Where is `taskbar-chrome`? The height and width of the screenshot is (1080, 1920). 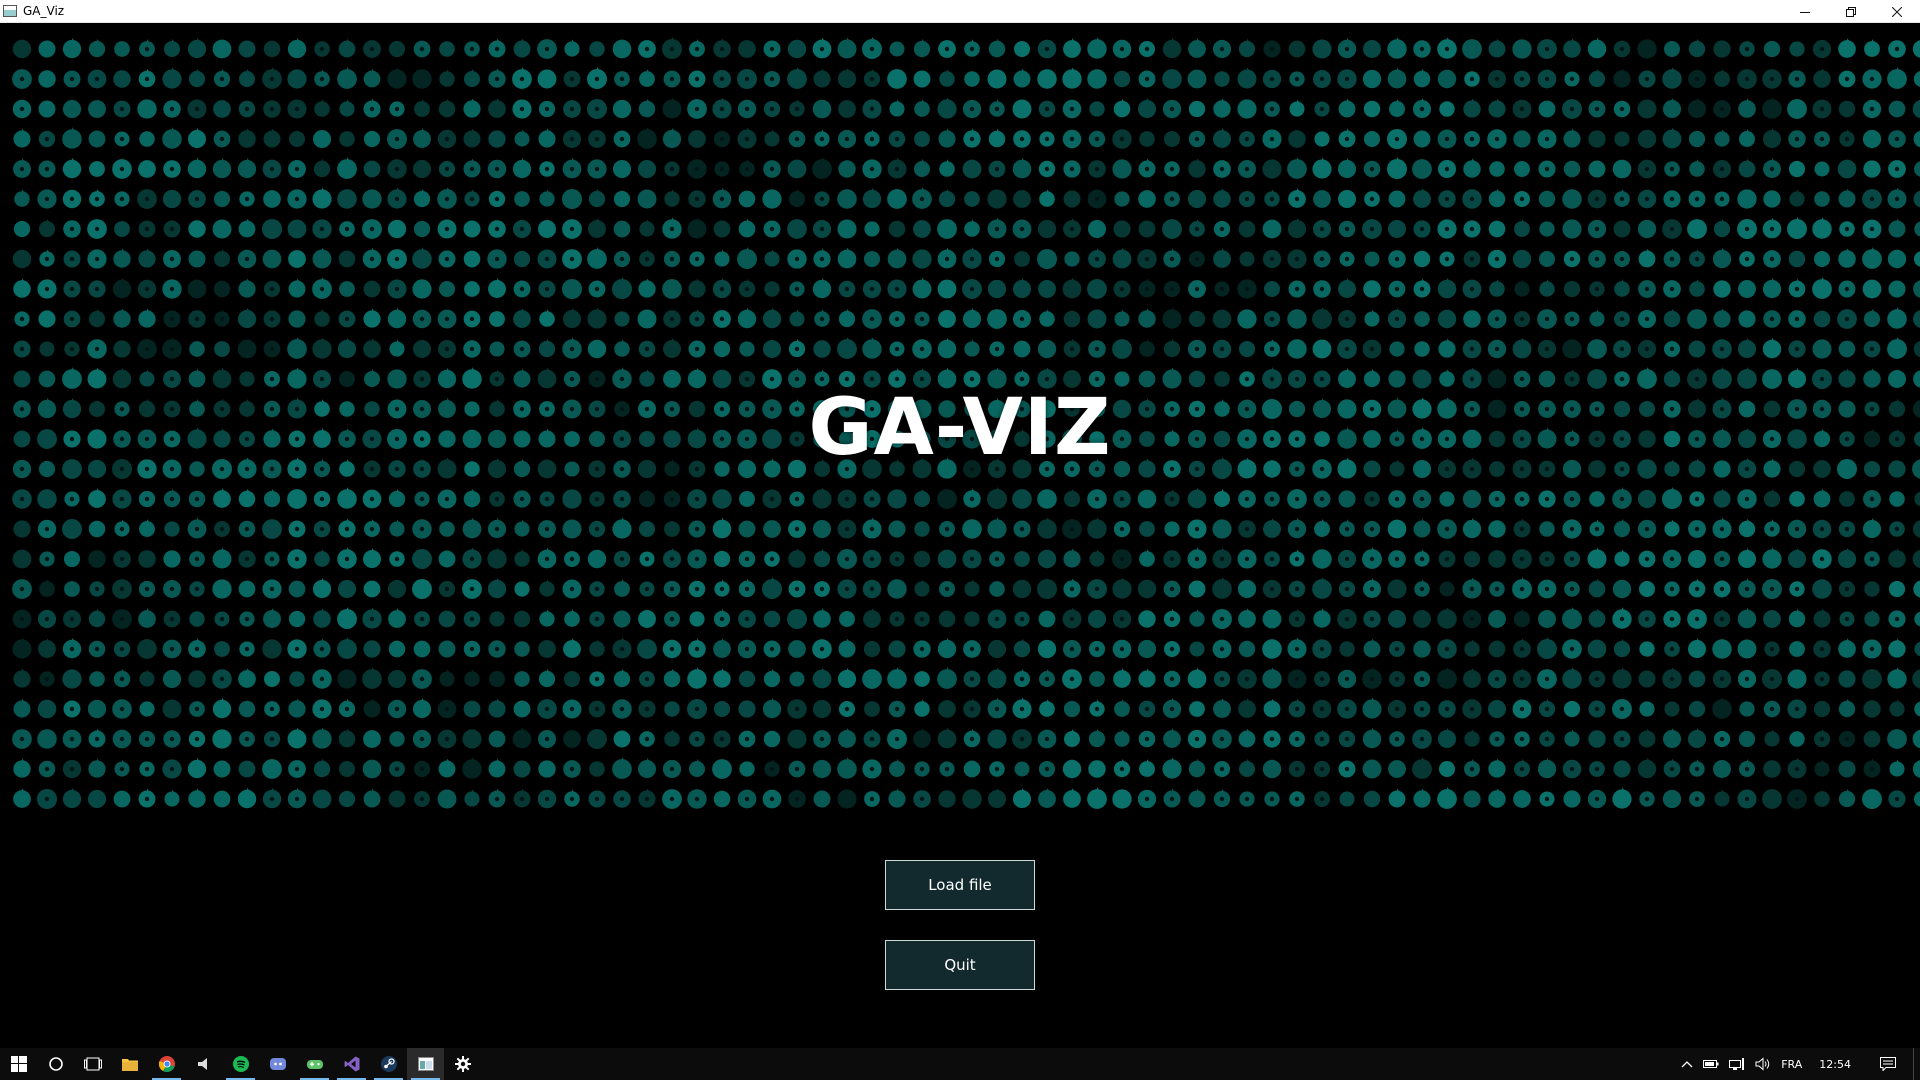
taskbar-chrome is located at coordinates (166, 1064).